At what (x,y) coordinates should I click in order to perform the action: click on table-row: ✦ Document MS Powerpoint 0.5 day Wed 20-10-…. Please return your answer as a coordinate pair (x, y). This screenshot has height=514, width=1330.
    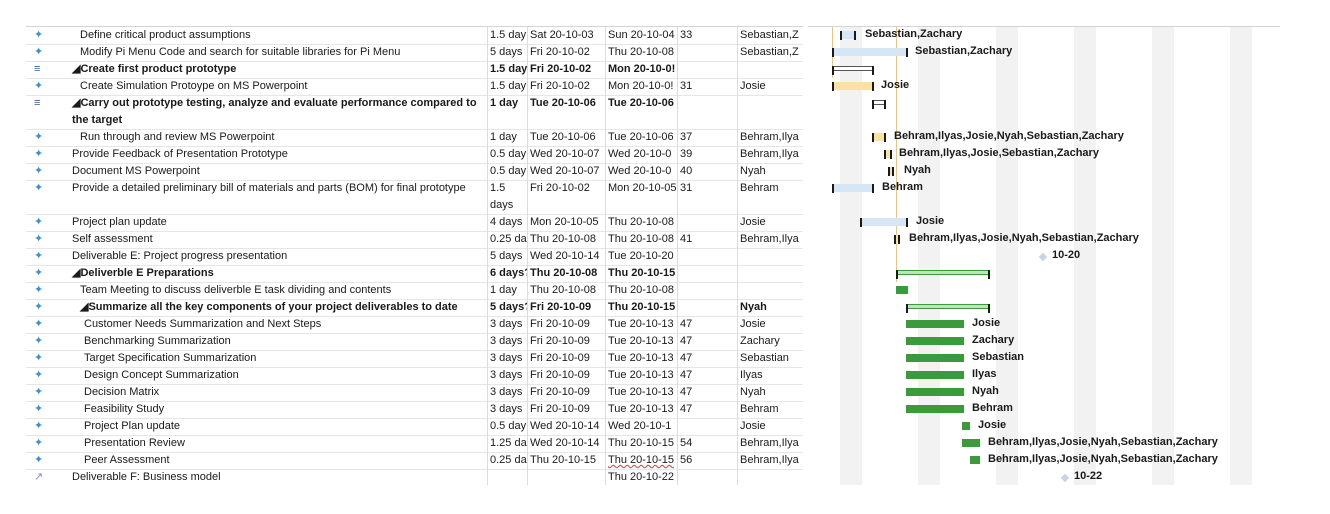
    Looking at the image, I should click on (414, 172).